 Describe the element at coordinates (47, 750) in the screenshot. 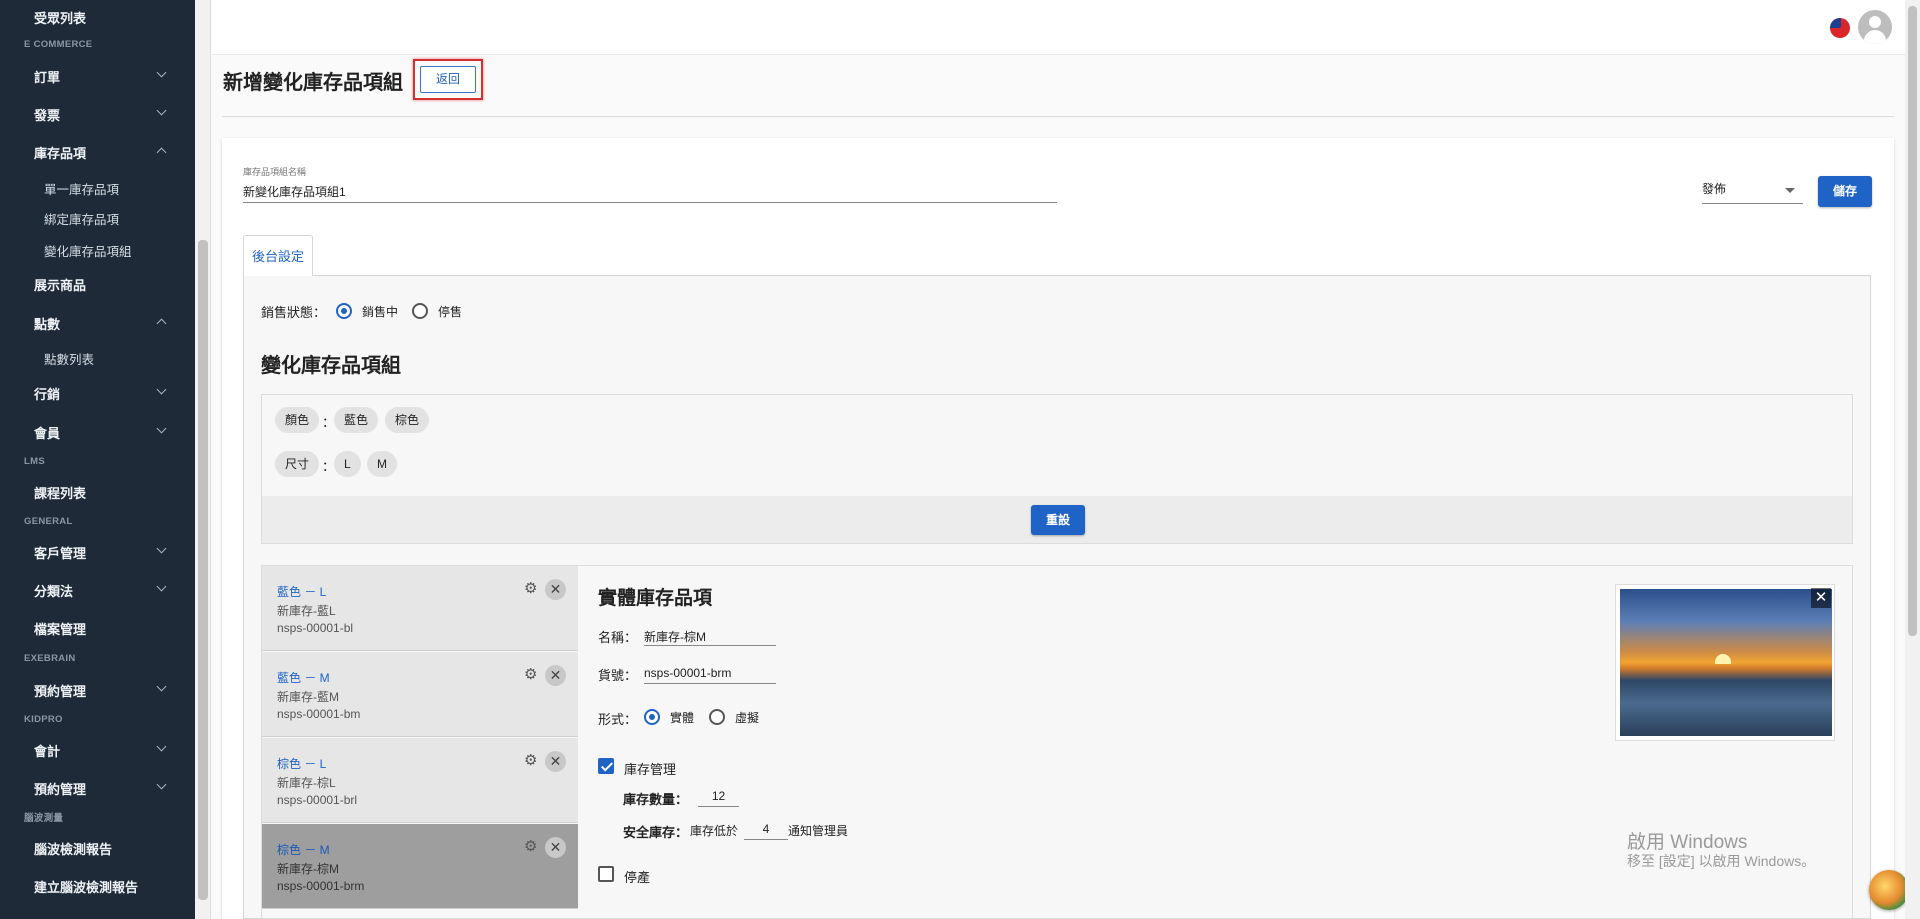

I see `sidebar-item: 會計` at that location.